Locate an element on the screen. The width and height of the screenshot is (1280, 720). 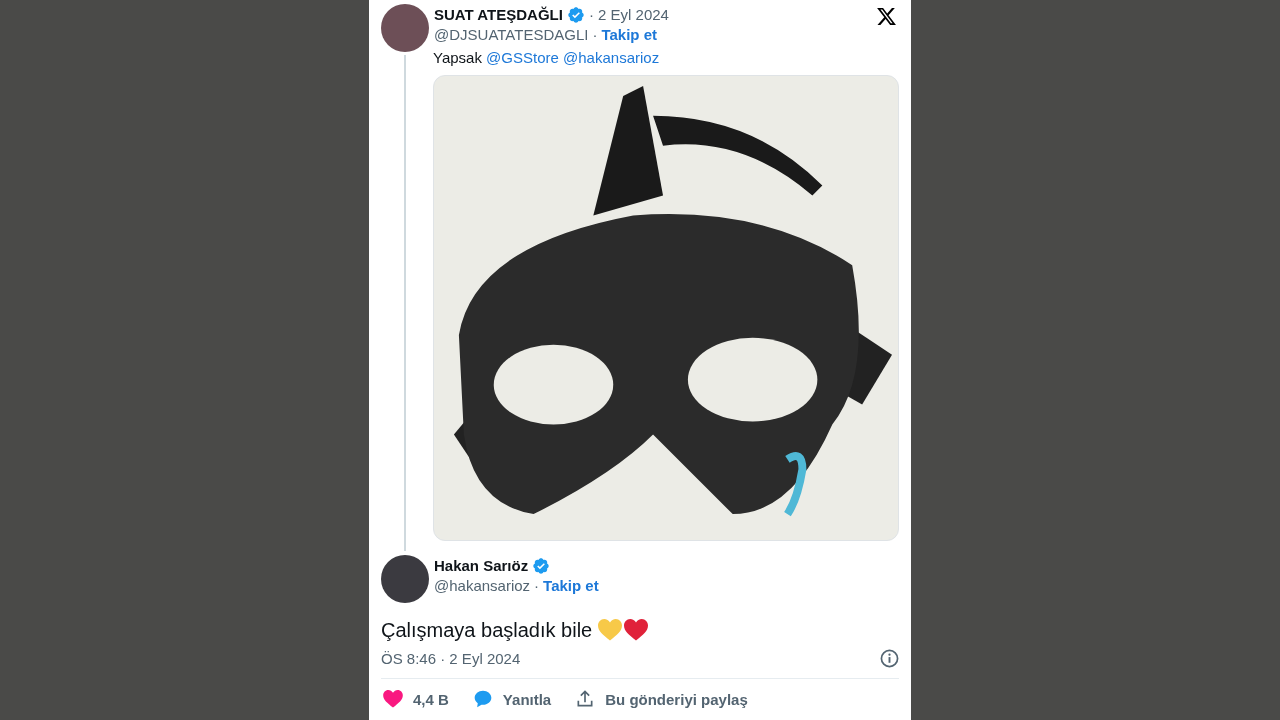
mention-link: @hakansarioz is located at coordinates (611, 57).